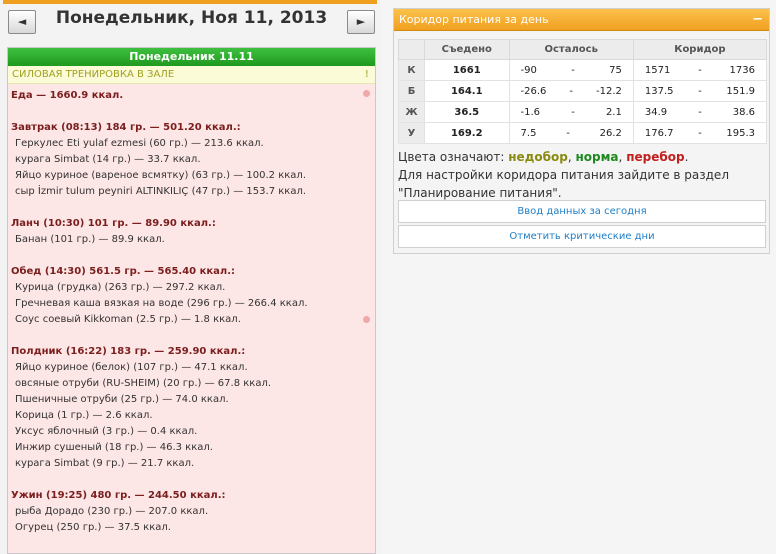 This screenshot has height=554, width=776. What do you see at coordinates (474, 19) in the screenshot?
I see `corridor-title: Коридор питания за день` at bounding box center [474, 19].